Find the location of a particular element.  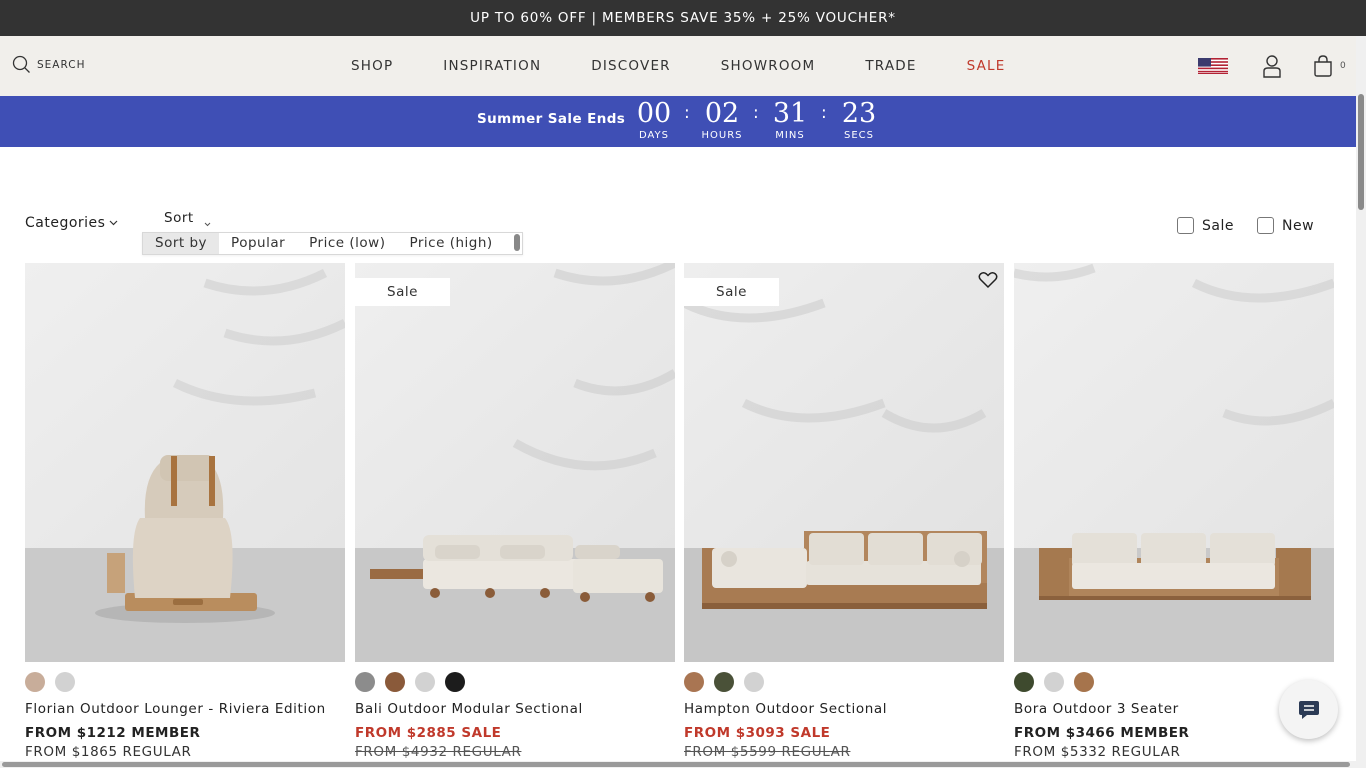

countdown-label: Summer Sale Ends is located at coordinates (551, 119).